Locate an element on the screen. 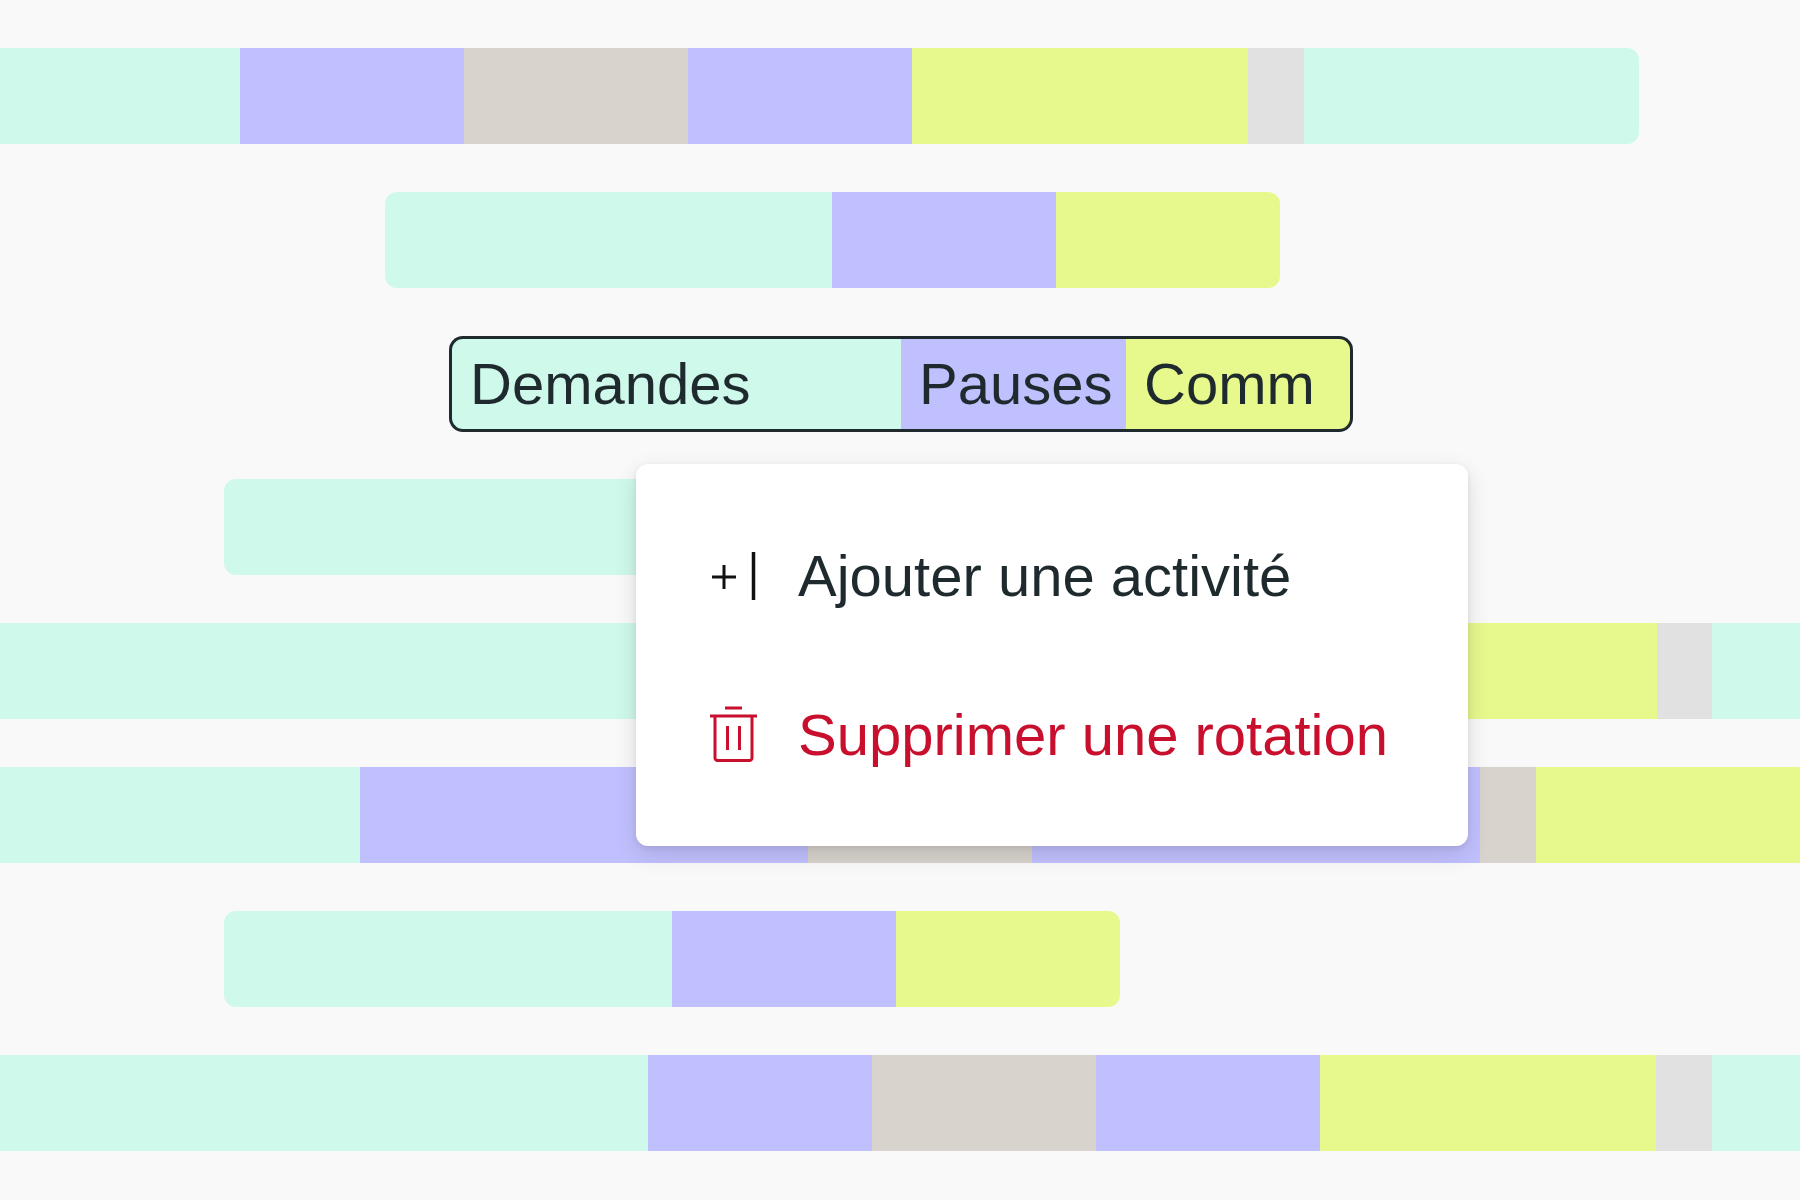 The width and height of the screenshot is (1800, 1200). trash-icon is located at coordinates (733, 734).